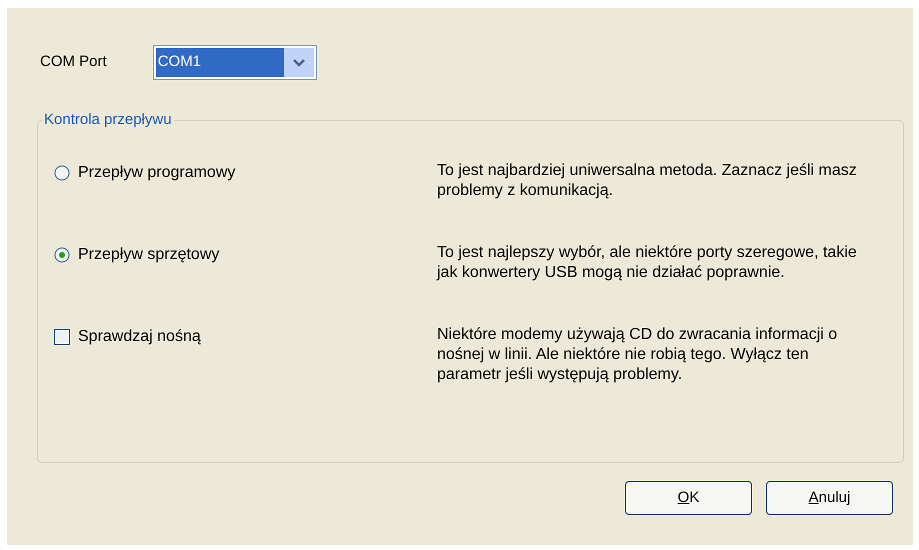 The image size is (919, 550). I want to click on option-description: To jest najbardziej uniwersalna metoda. Zaznacz jeśli masz problemy z komunikacją., so click(647, 181).